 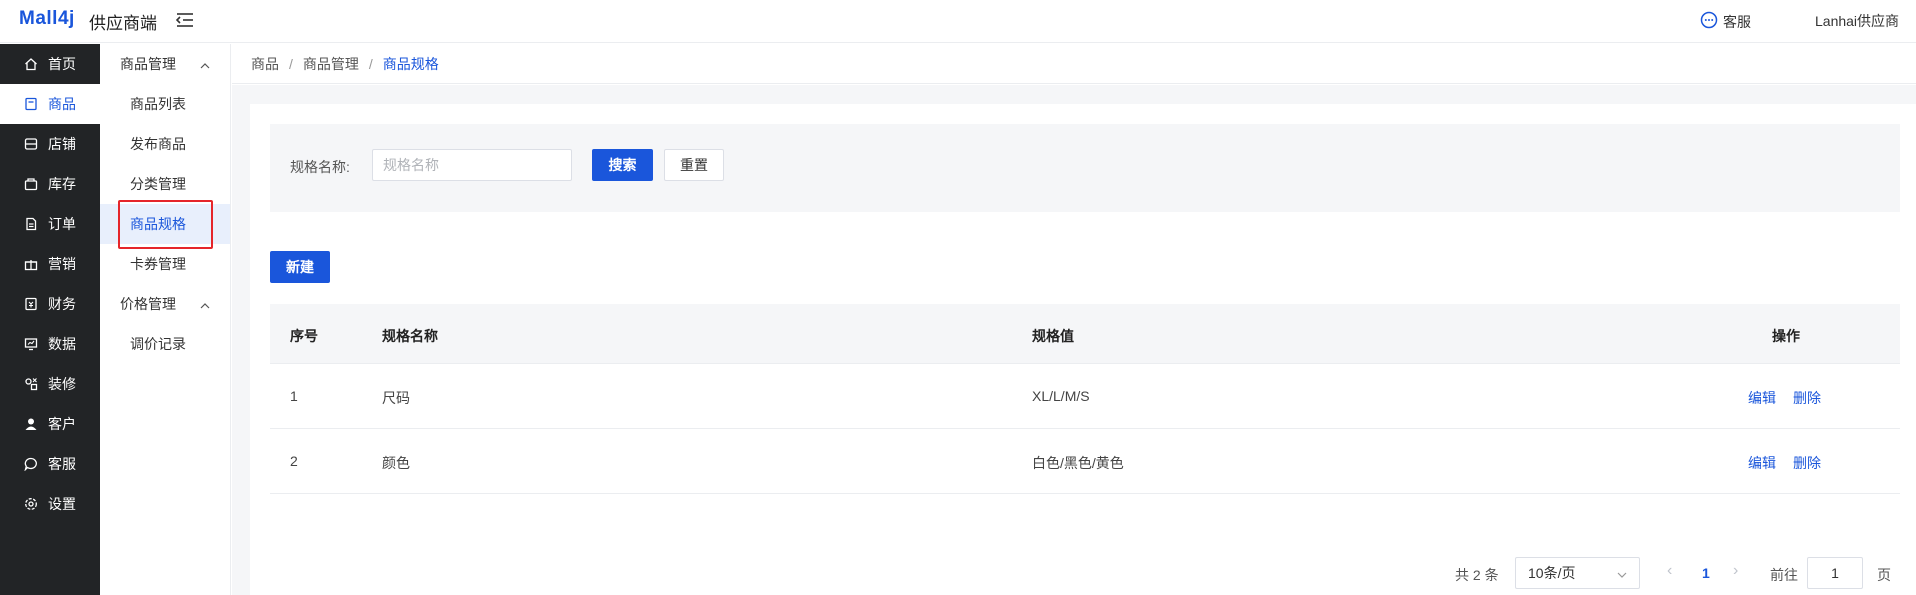 I want to click on sidebar-item-data: 数据, so click(x=50, y=344).